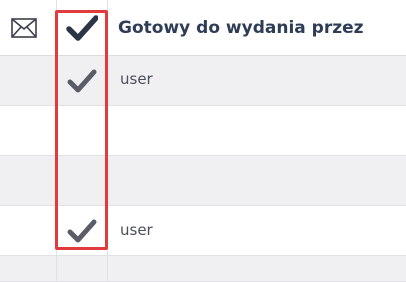 The height and width of the screenshot is (282, 406). I want to click on table-row, so click(203, 269).